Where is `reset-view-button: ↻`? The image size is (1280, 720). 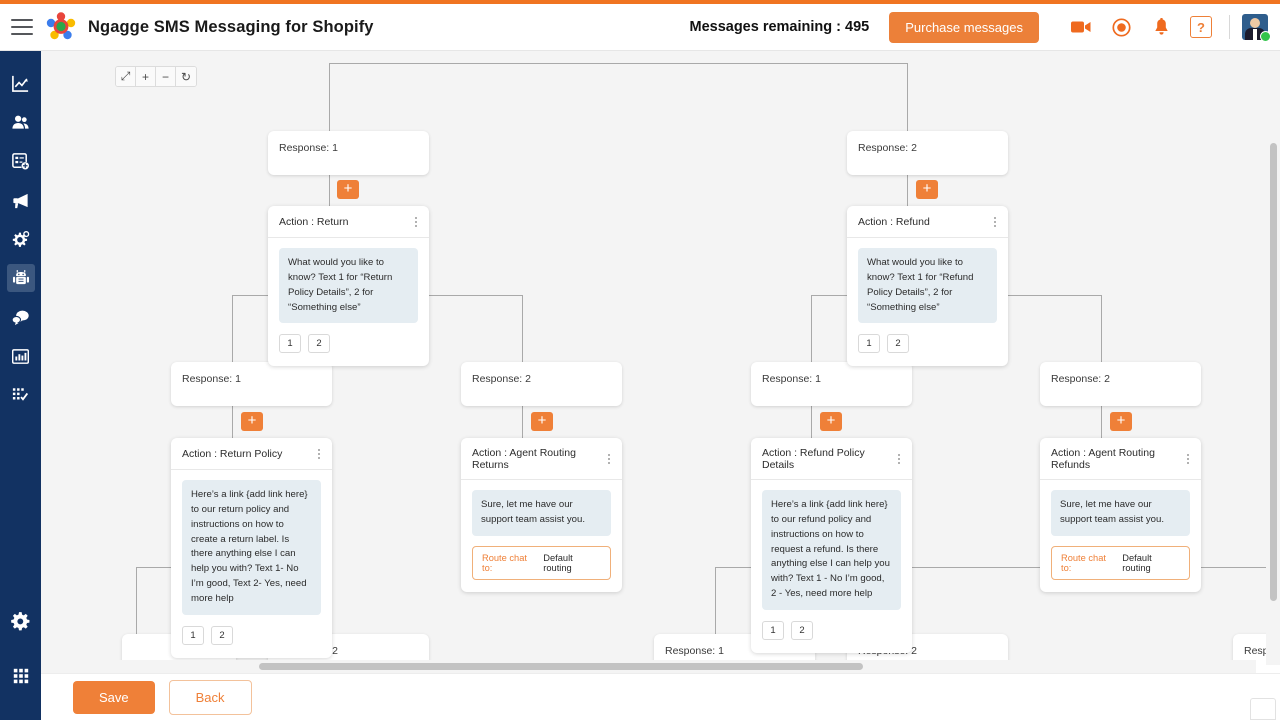 reset-view-button: ↻ is located at coordinates (186, 76).